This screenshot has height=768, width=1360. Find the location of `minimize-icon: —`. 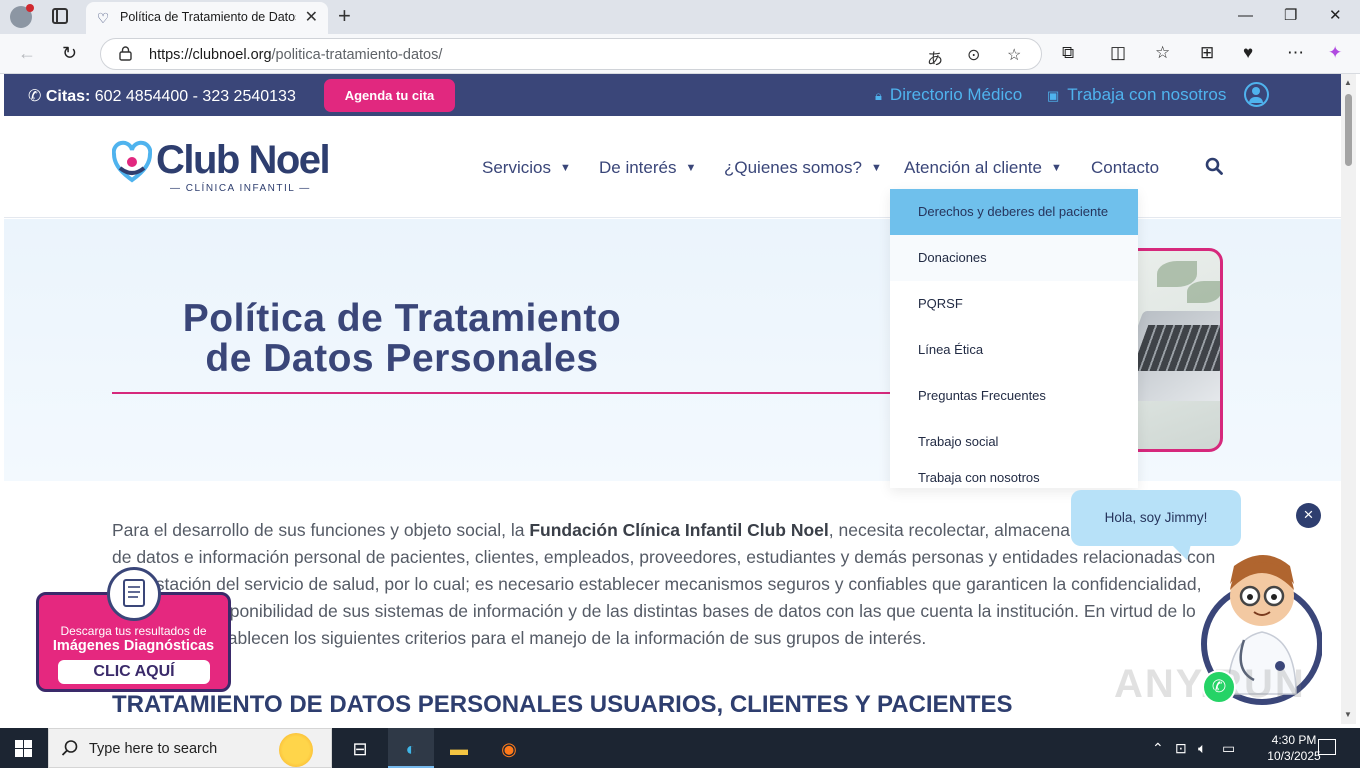

minimize-icon: — is located at coordinates (1245, 16).